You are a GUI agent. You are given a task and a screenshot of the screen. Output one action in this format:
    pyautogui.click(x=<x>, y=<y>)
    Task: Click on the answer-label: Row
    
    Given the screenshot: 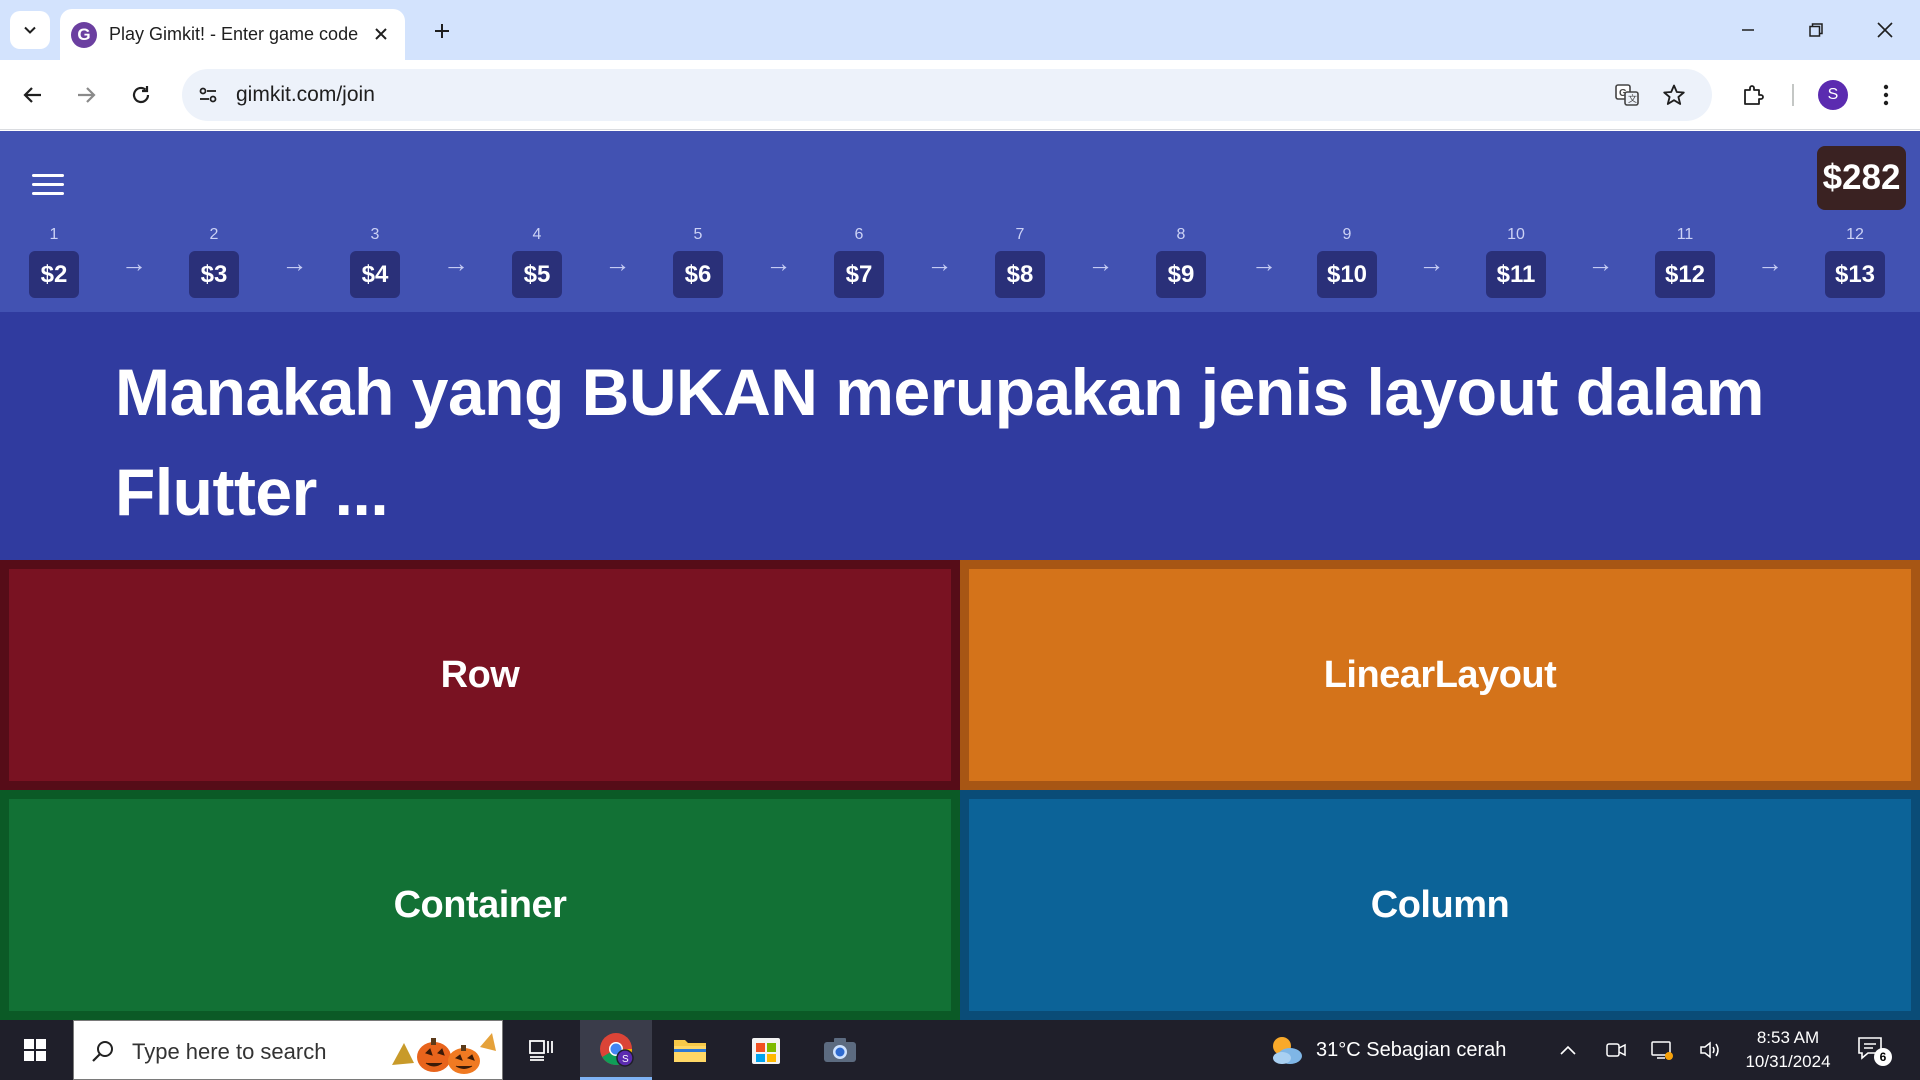 What is the action you would take?
    pyautogui.click(x=480, y=674)
    